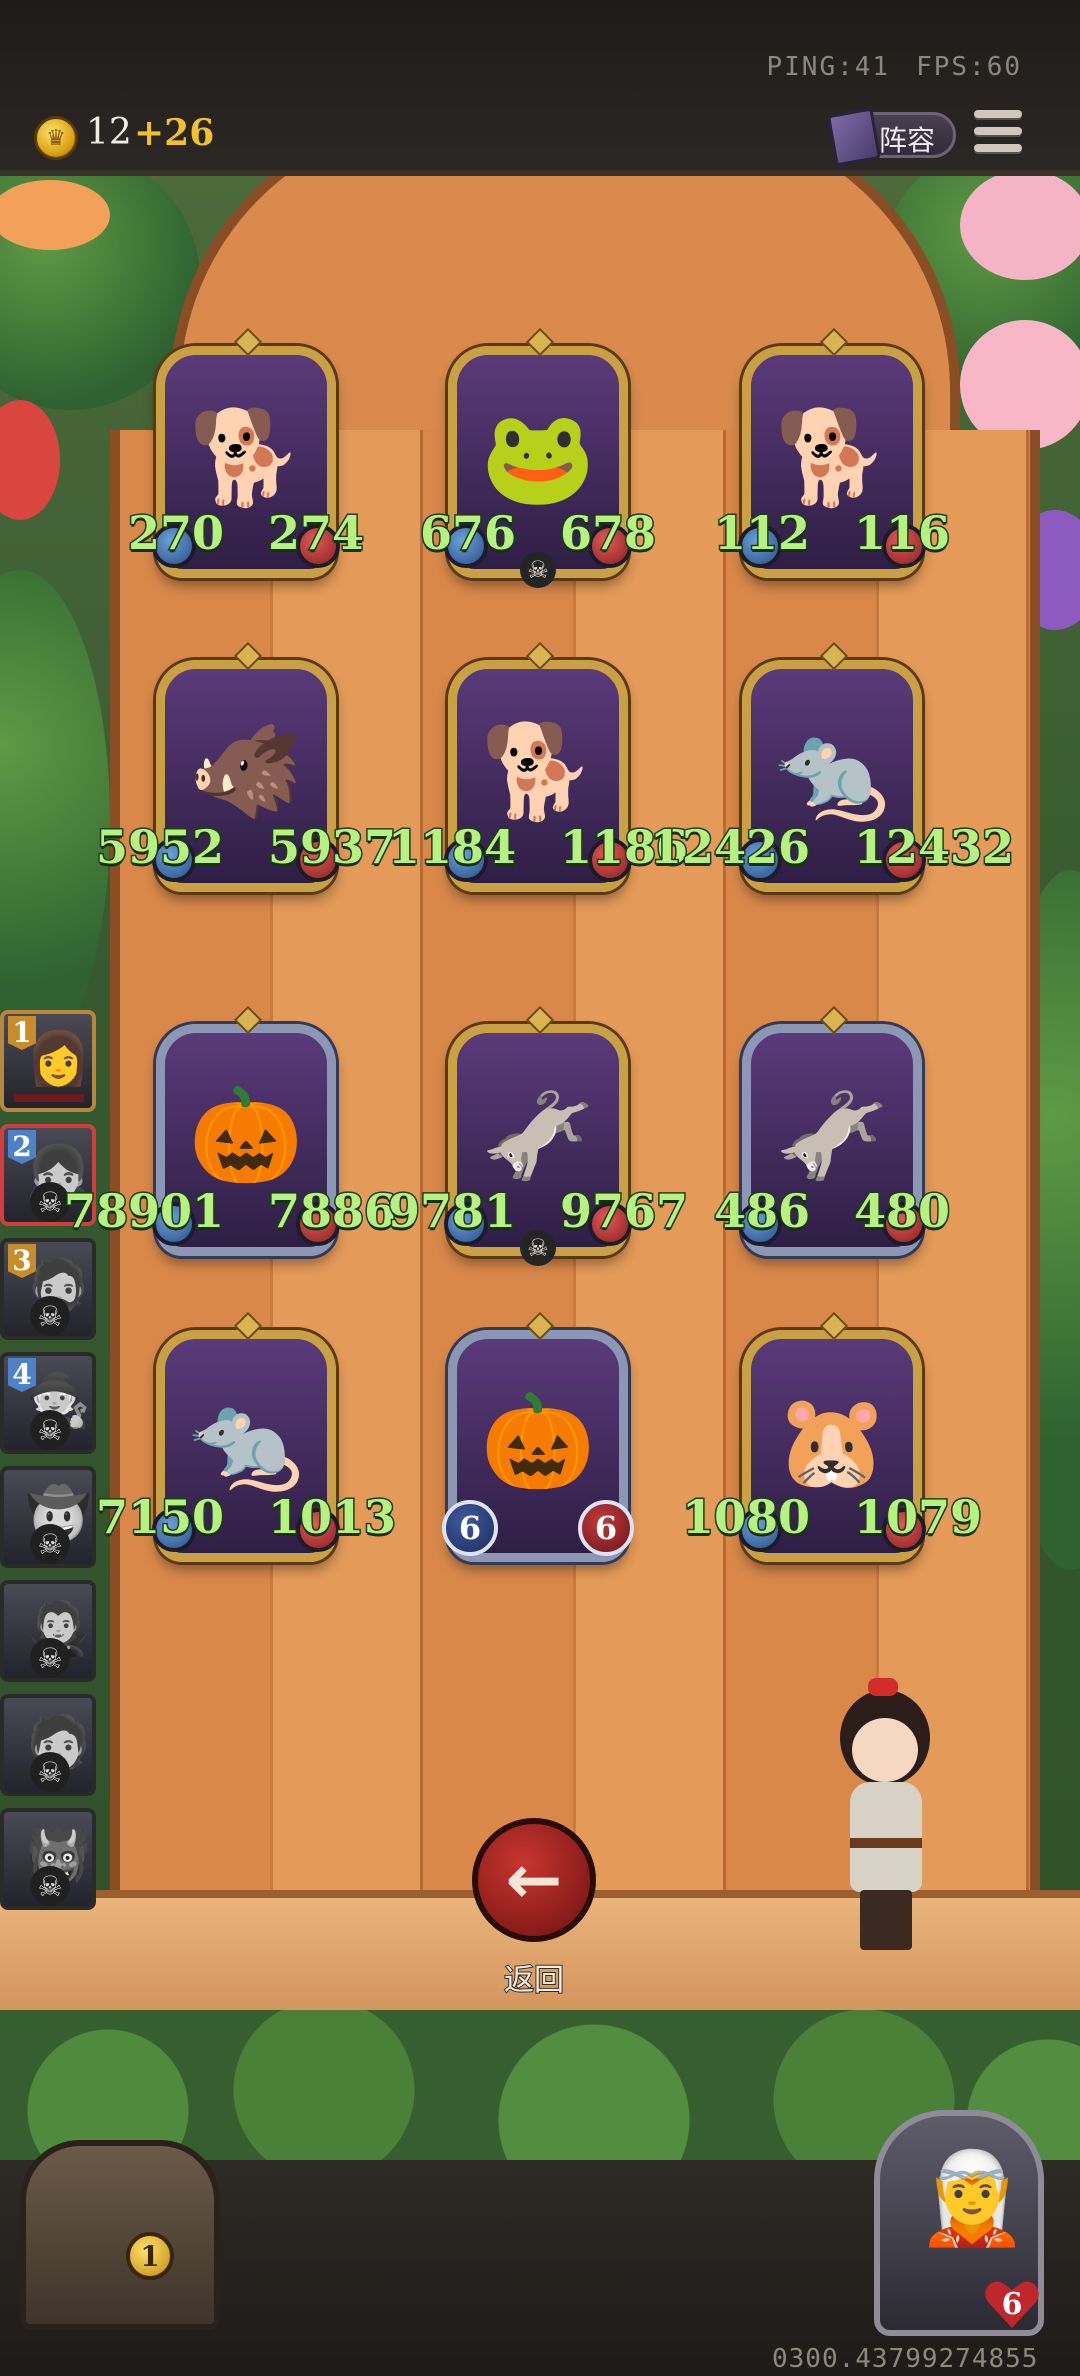 This screenshot has height=2376, width=1080. What do you see at coordinates (933, 847) in the screenshot?
I see `health-value: 12432` at bounding box center [933, 847].